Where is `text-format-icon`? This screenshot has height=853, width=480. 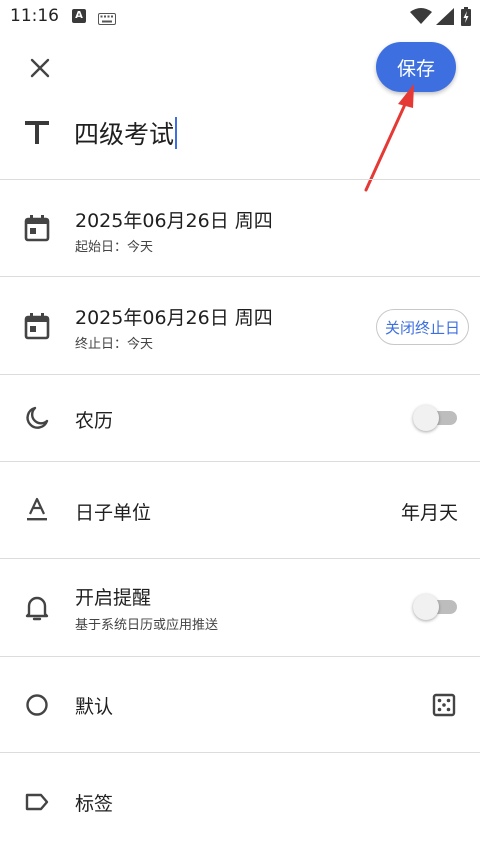 text-format-icon is located at coordinates (37, 510).